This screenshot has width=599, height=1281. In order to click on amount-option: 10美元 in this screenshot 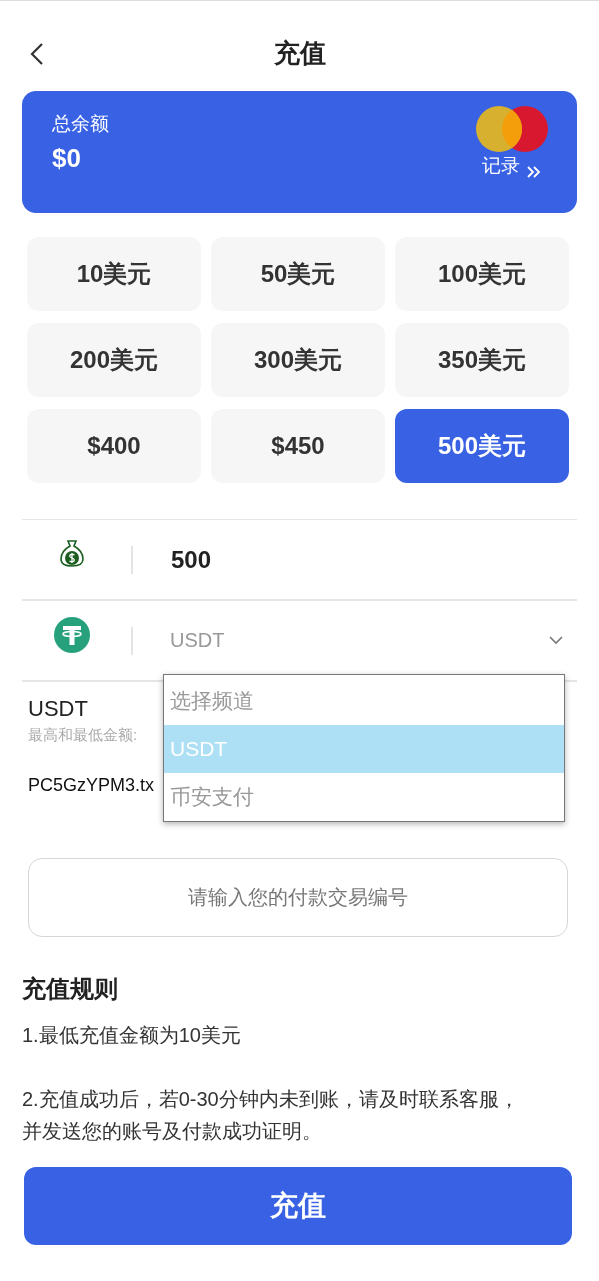, I will do `click(114, 274)`.